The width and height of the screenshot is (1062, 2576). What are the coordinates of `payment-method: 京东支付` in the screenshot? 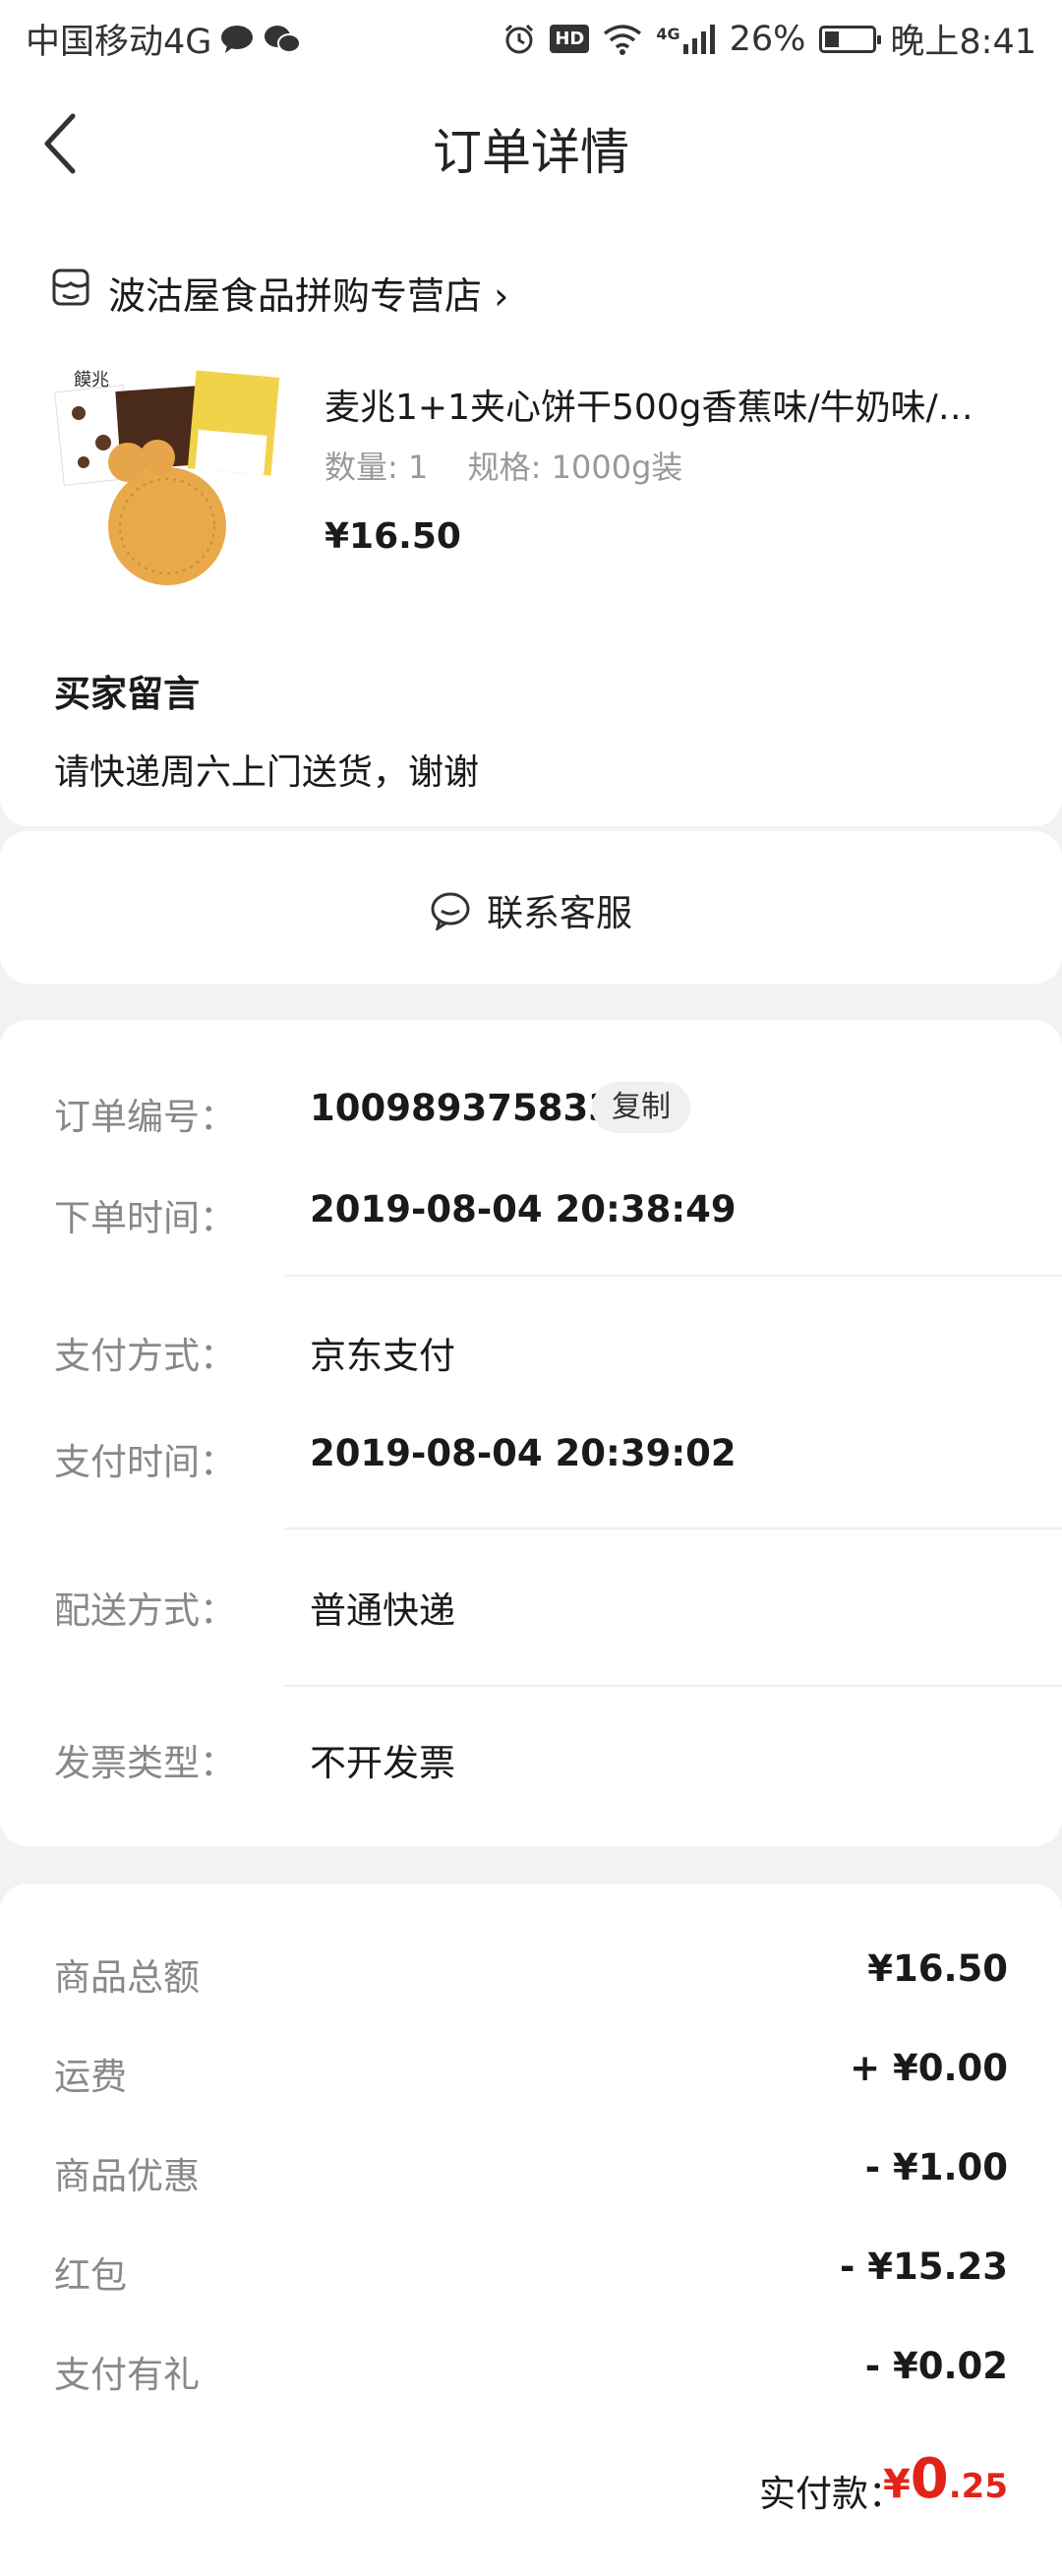 It's located at (382, 1356).